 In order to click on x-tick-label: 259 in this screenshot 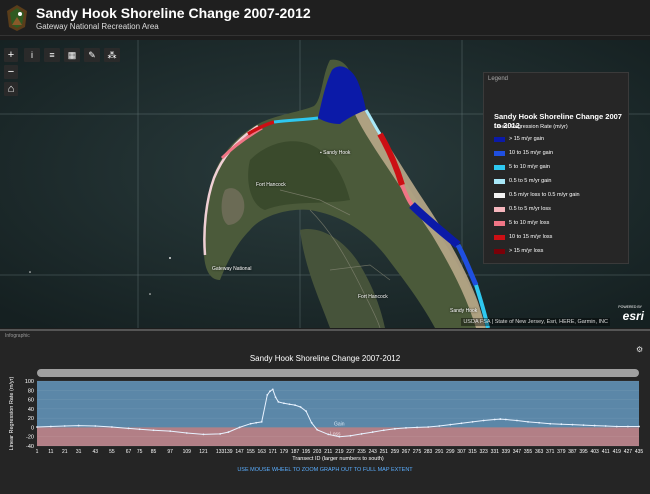, I will do `click(395, 452)`.